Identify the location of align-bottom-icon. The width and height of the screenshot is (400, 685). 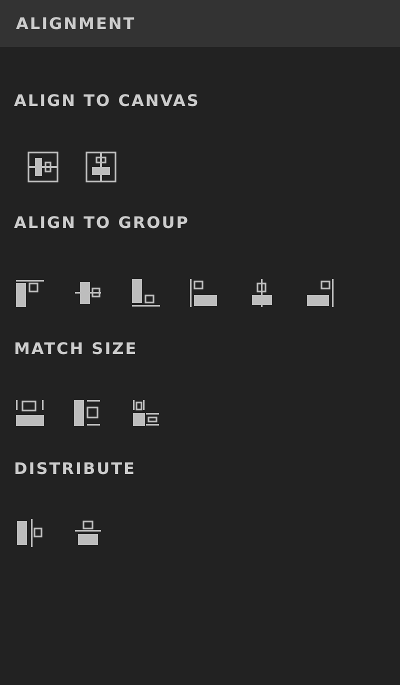
(146, 293).